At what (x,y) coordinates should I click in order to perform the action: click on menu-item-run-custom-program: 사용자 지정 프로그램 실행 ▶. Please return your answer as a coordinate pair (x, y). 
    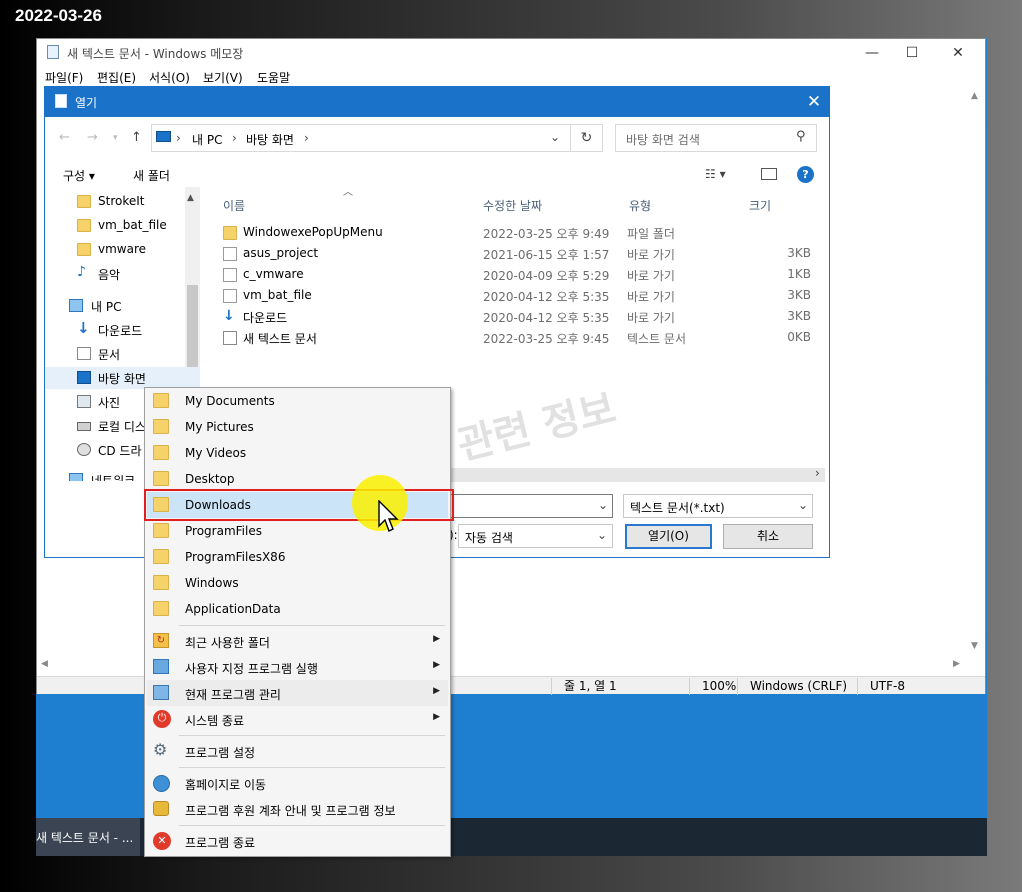
    Looking at the image, I should click on (297, 667).